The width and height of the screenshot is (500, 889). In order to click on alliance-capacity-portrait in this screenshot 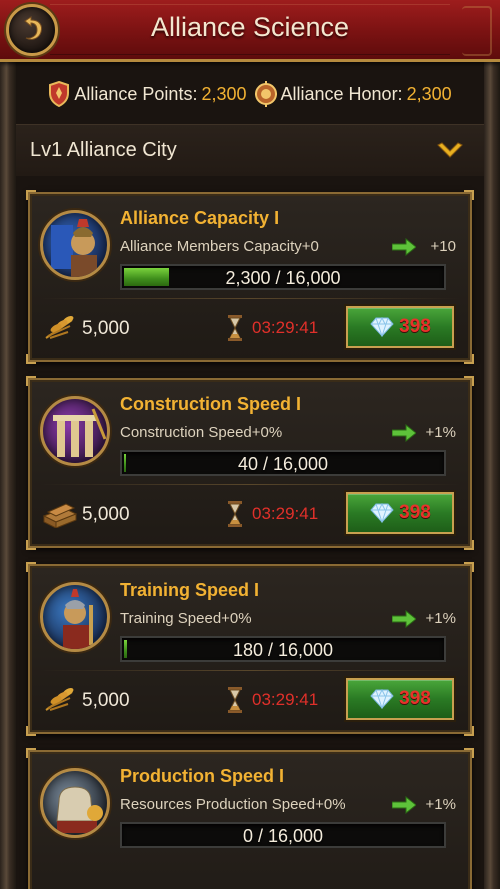, I will do `click(75, 245)`.